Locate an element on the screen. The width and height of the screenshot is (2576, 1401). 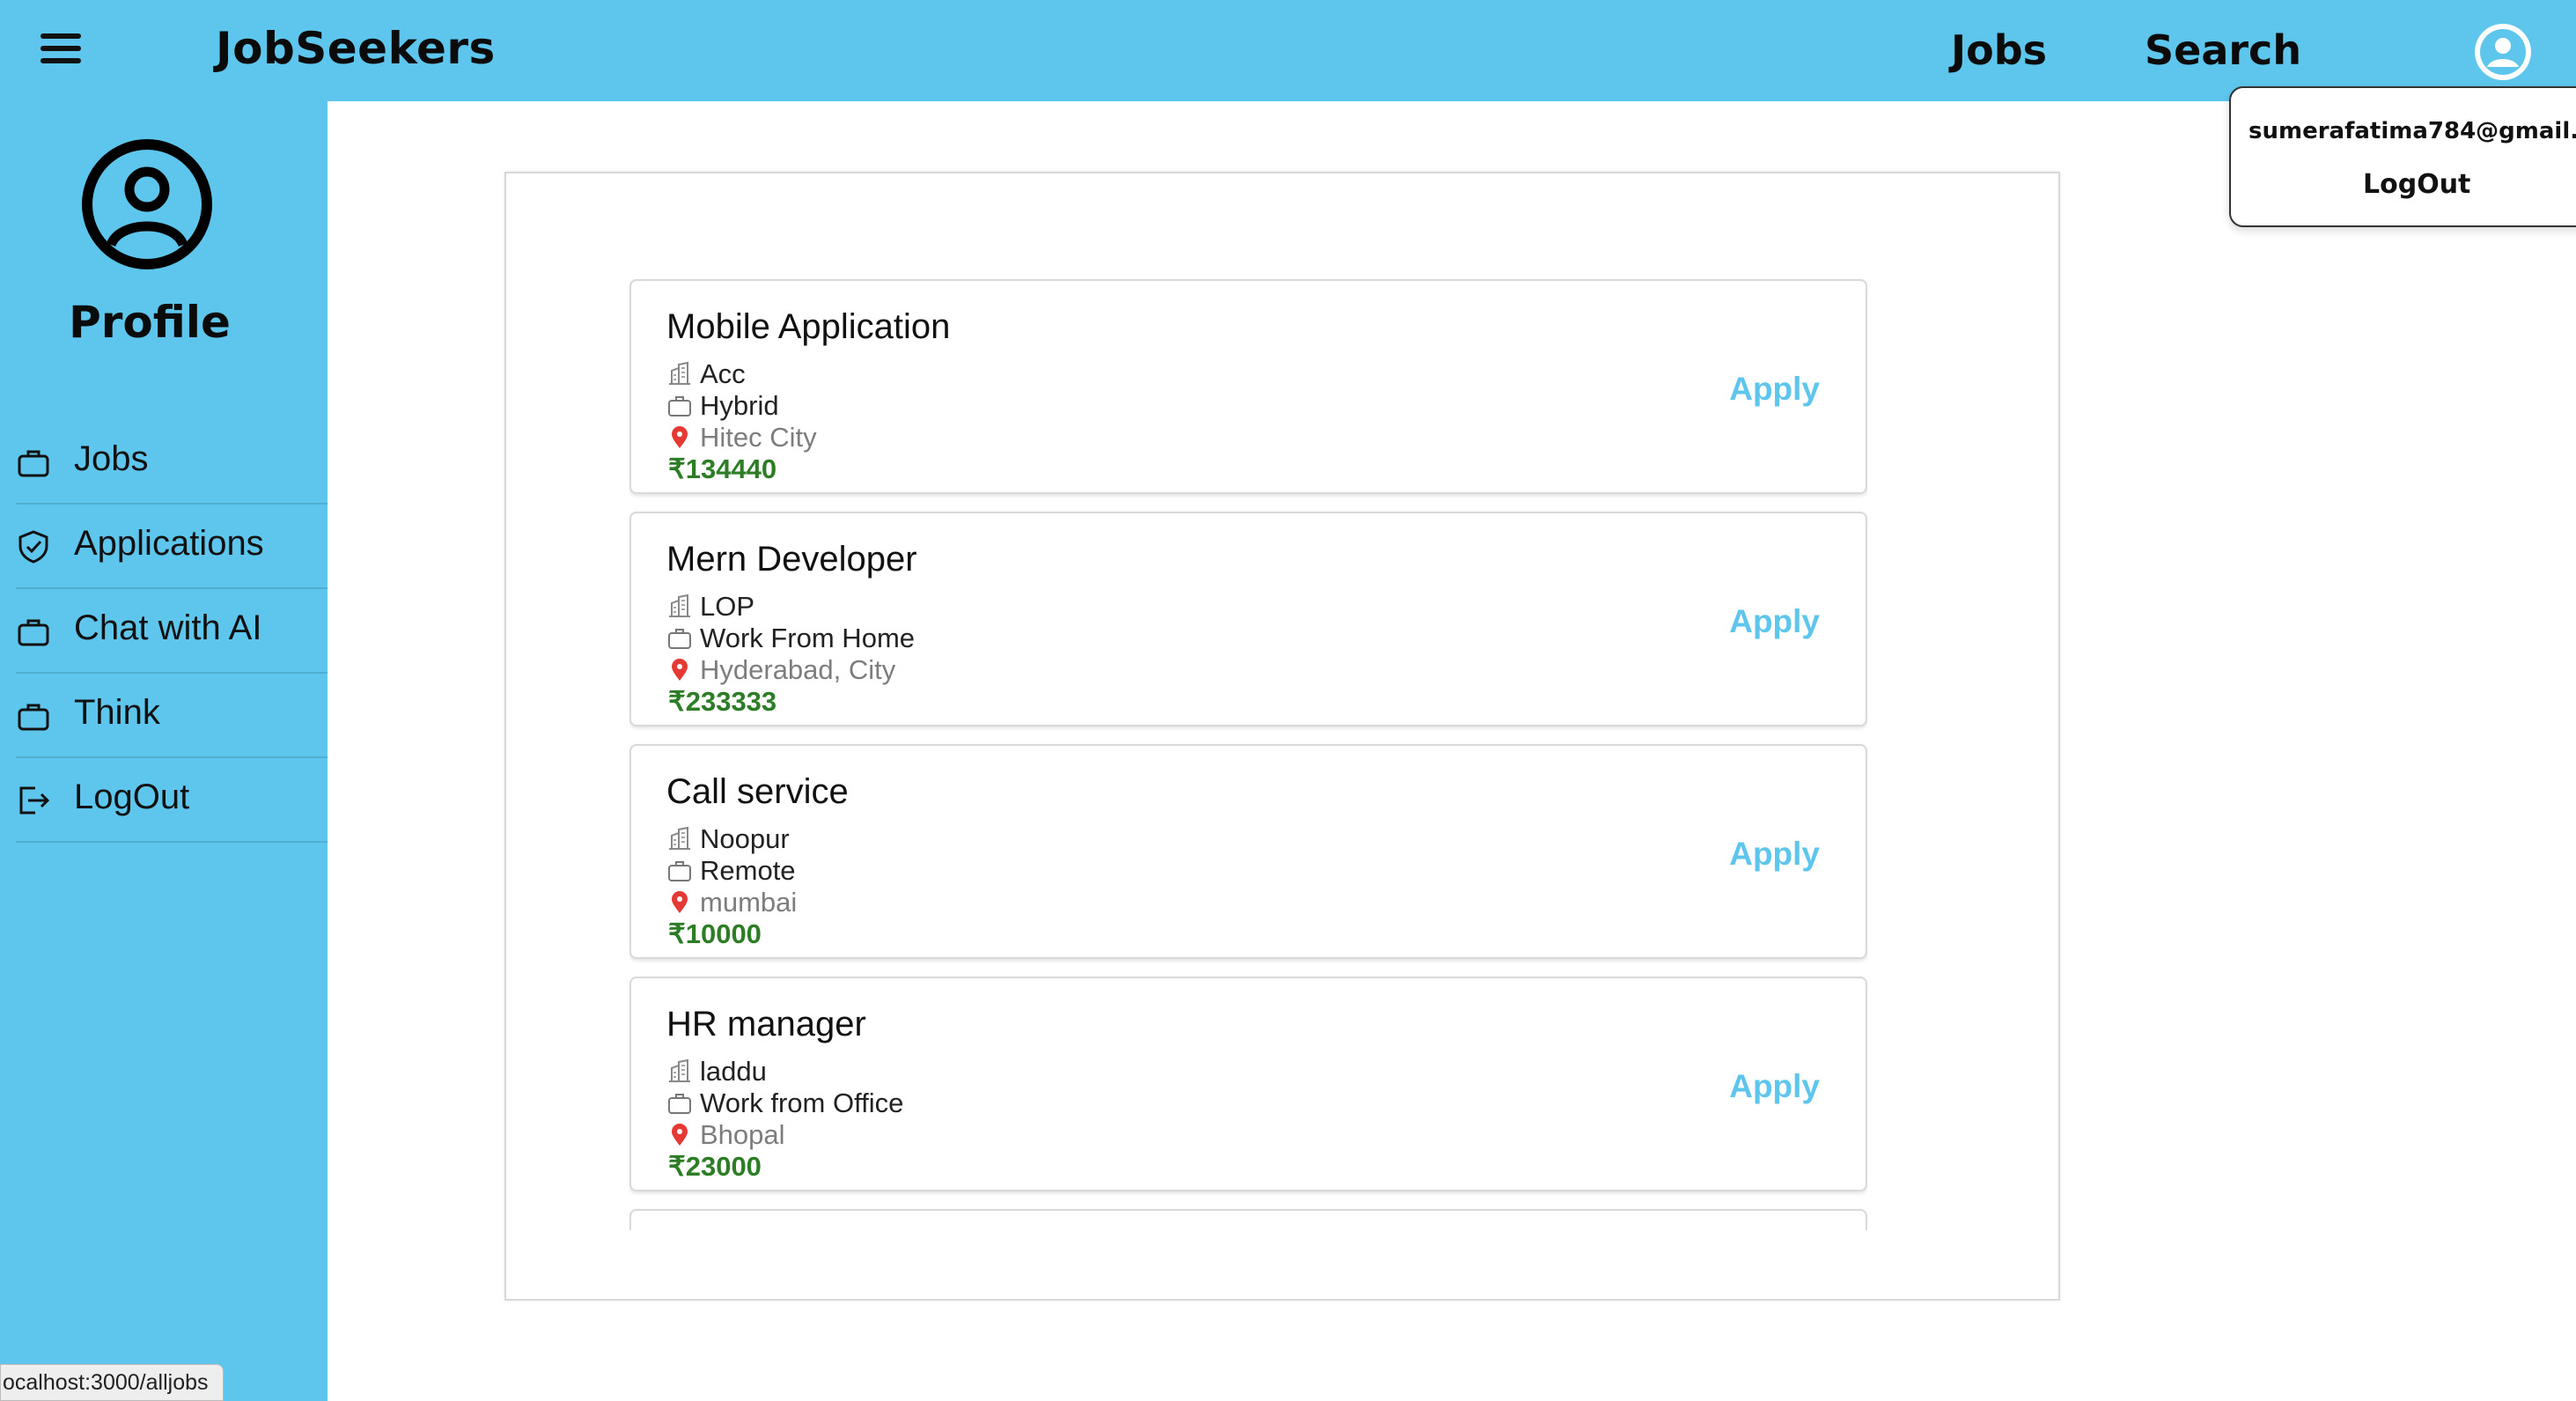
sidebar-item-logout: LogOut is located at coordinates (172, 800).